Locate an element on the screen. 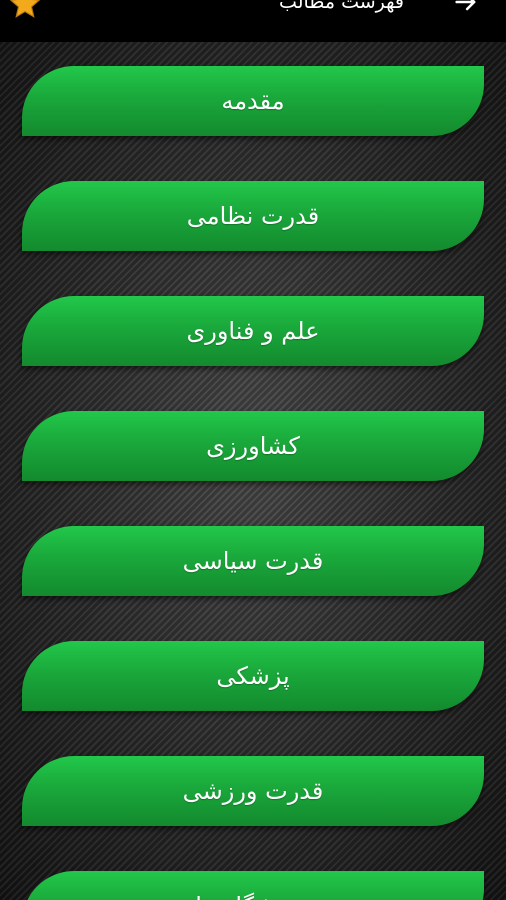 This screenshot has height=900, width=506. menu-item-label: کشاورزی is located at coordinates (253, 446).